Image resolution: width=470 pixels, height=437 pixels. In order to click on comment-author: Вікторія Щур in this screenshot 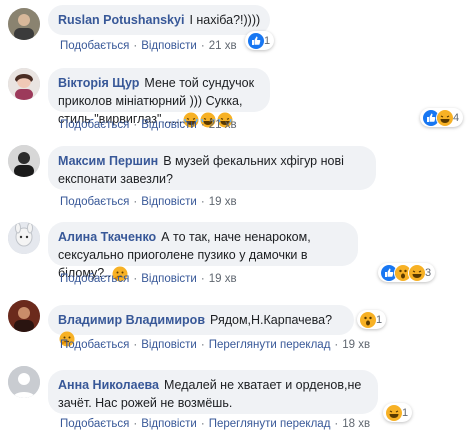, I will do `click(98, 83)`.